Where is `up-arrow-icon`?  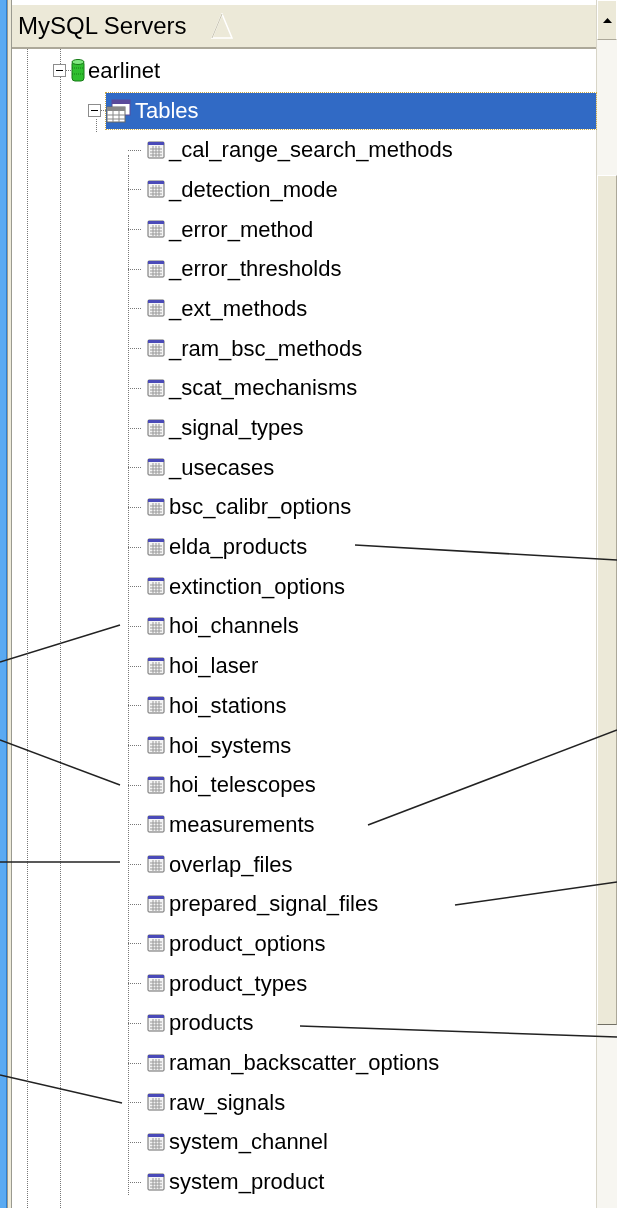 up-arrow-icon is located at coordinates (607, 20).